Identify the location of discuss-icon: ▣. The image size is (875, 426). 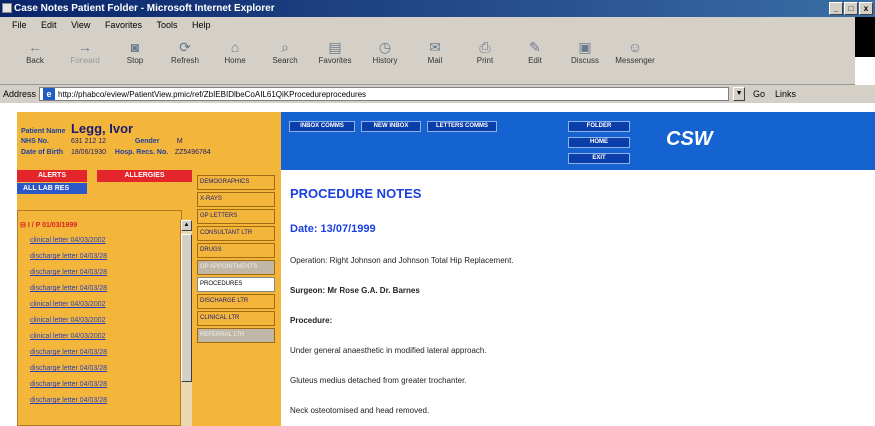
(585, 47).